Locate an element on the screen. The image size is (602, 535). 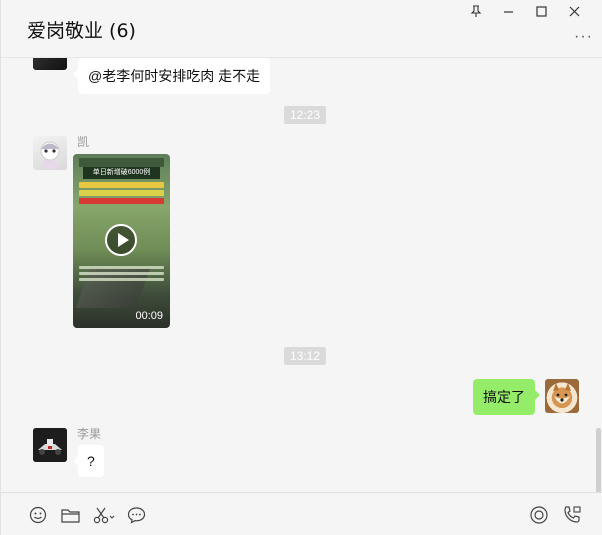
video-message: 单日新增破6000例 00:09 is located at coordinates (121, 241).